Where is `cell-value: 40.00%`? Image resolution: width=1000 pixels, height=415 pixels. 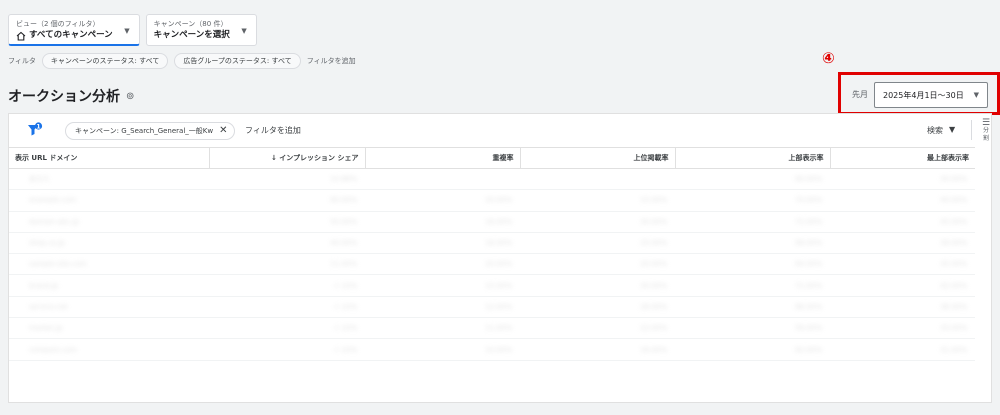 cell-value: 40.00% is located at coordinates (953, 200).